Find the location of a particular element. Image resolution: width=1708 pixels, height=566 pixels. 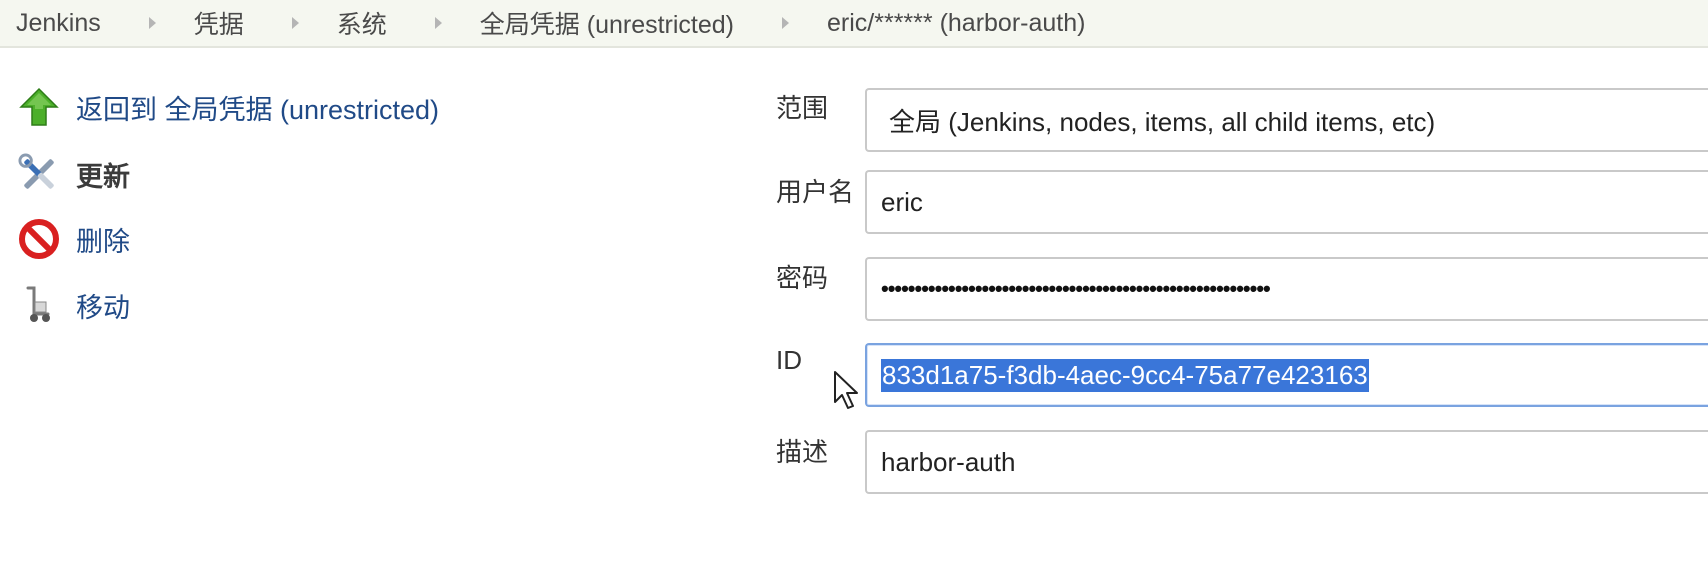

breadcrumb-current-credential: eric/****** (harbor-auth) is located at coordinates (956, 23).